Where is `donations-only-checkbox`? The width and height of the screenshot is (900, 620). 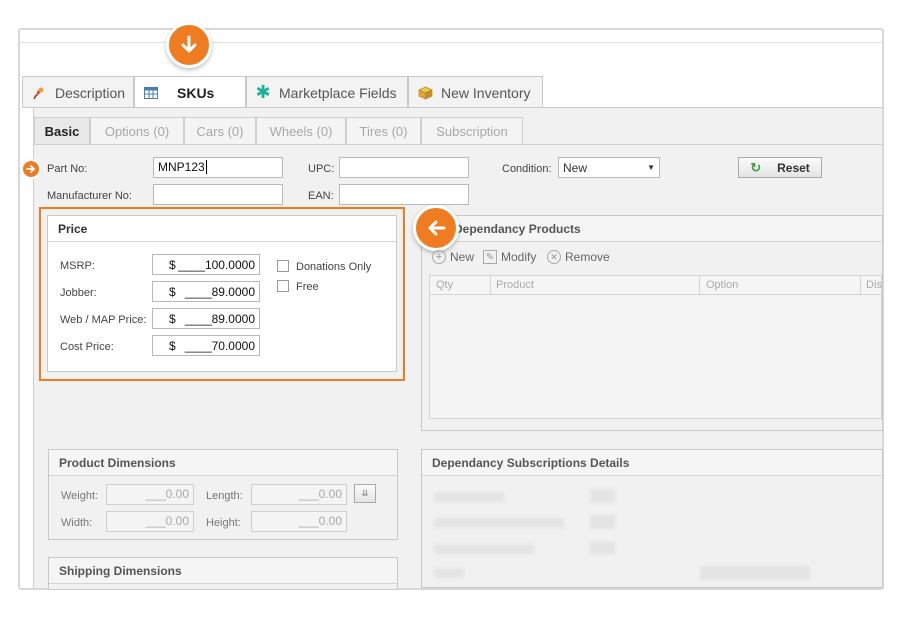
donations-only-checkbox is located at coordinates (283, 266).